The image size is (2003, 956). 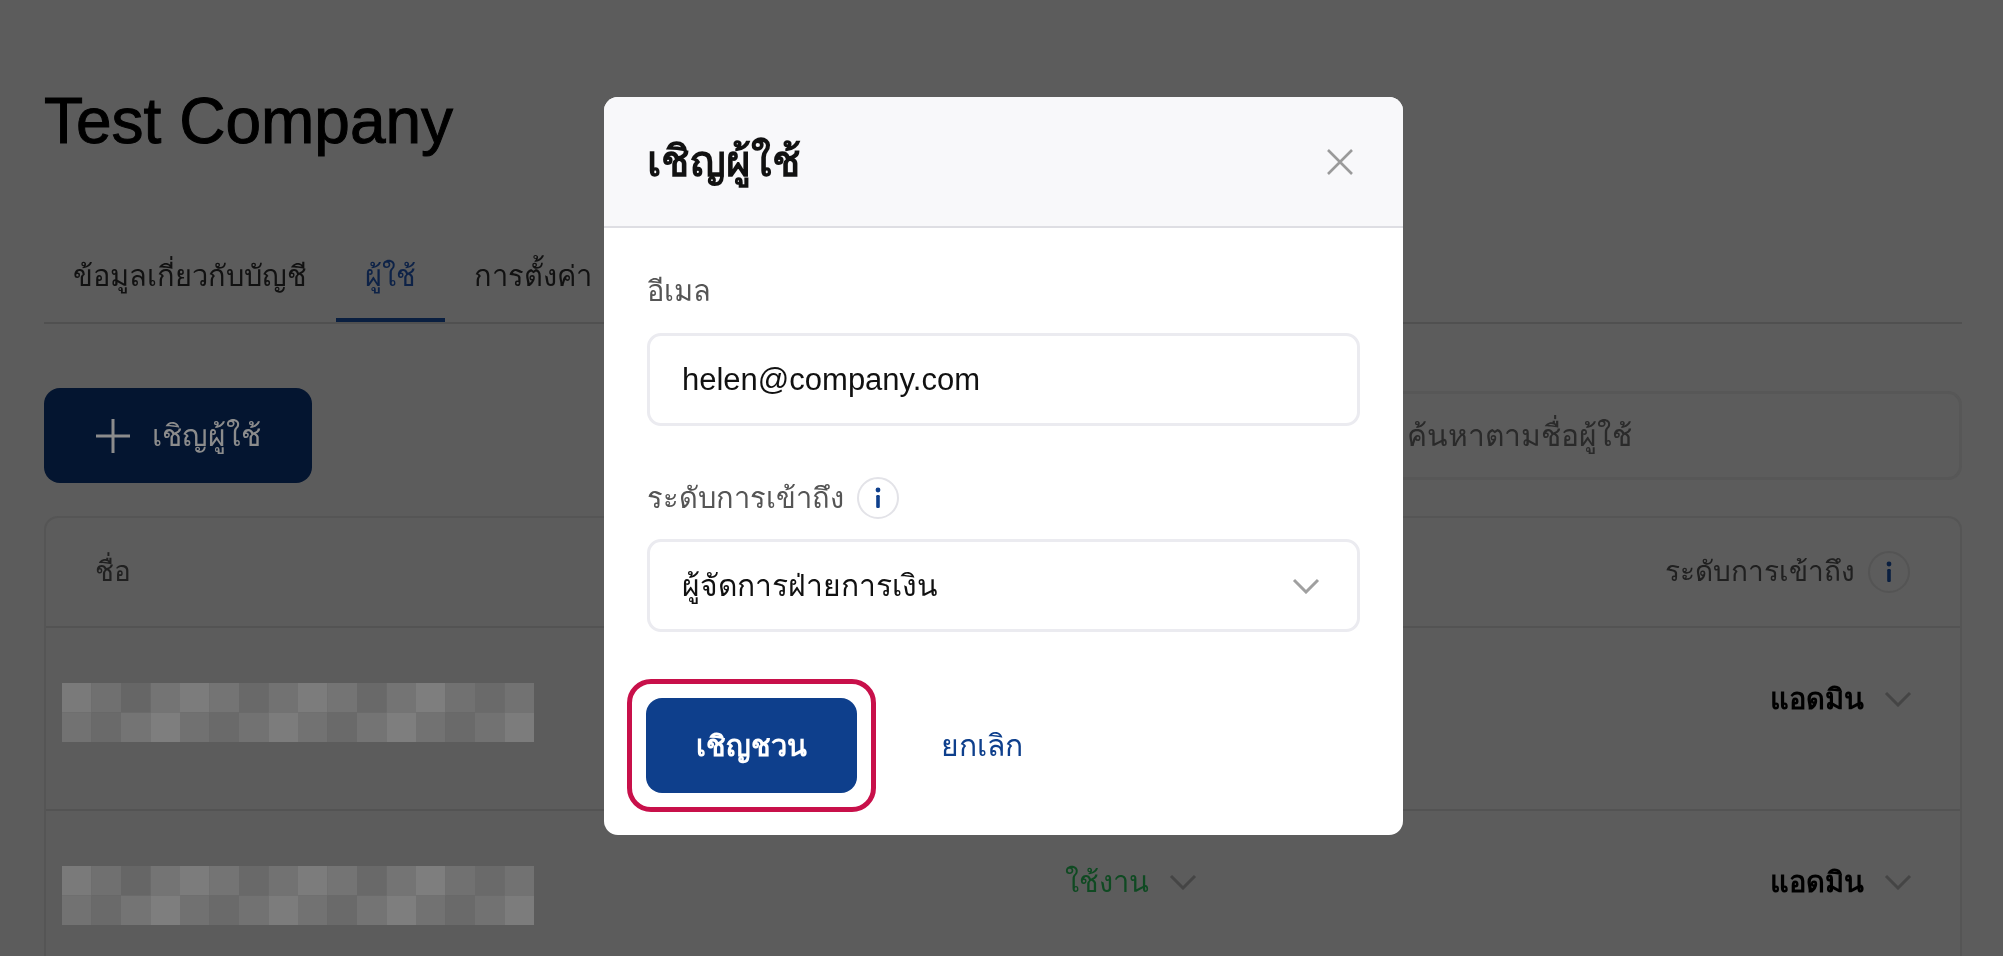 What do you see at coordinates (724, 161) in the screenshot?
I see `dialog-title: เชิญผู้ใช้` at bounding box center [724, 161].